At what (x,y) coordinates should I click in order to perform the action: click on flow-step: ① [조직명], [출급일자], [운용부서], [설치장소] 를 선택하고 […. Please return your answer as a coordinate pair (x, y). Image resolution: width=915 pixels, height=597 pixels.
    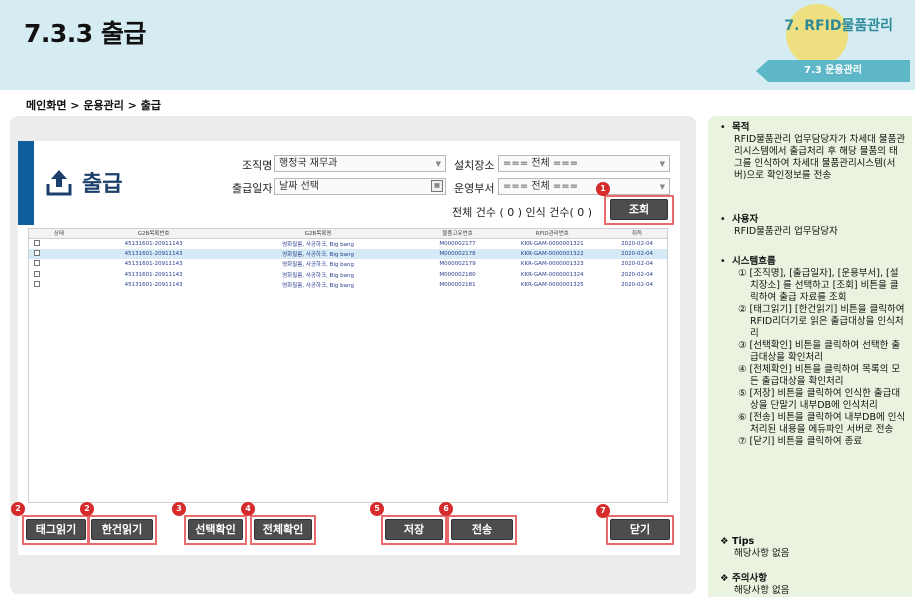
    Looking at the image, I should click on (818, 285).